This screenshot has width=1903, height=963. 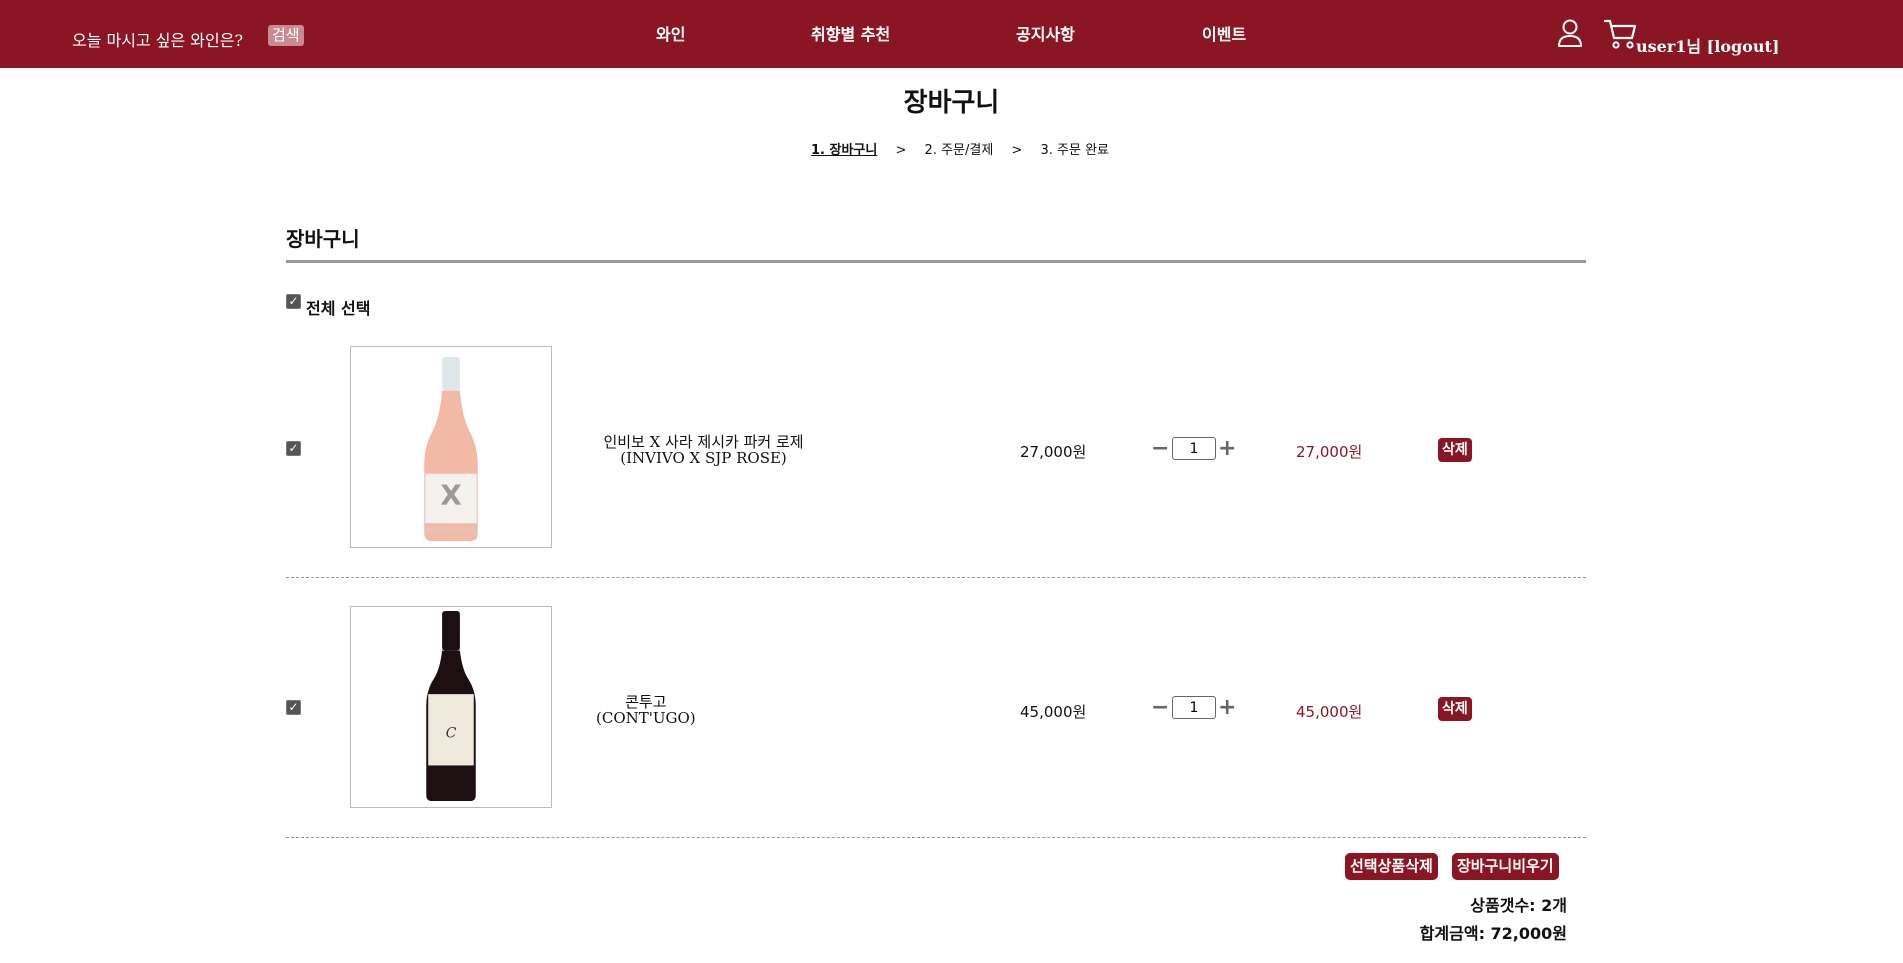 What do you see at coordinates (1391, 866) in the screenshot?
I see `delete-selected-button: 선택상품삭제` at bounding box center [1391, 866].